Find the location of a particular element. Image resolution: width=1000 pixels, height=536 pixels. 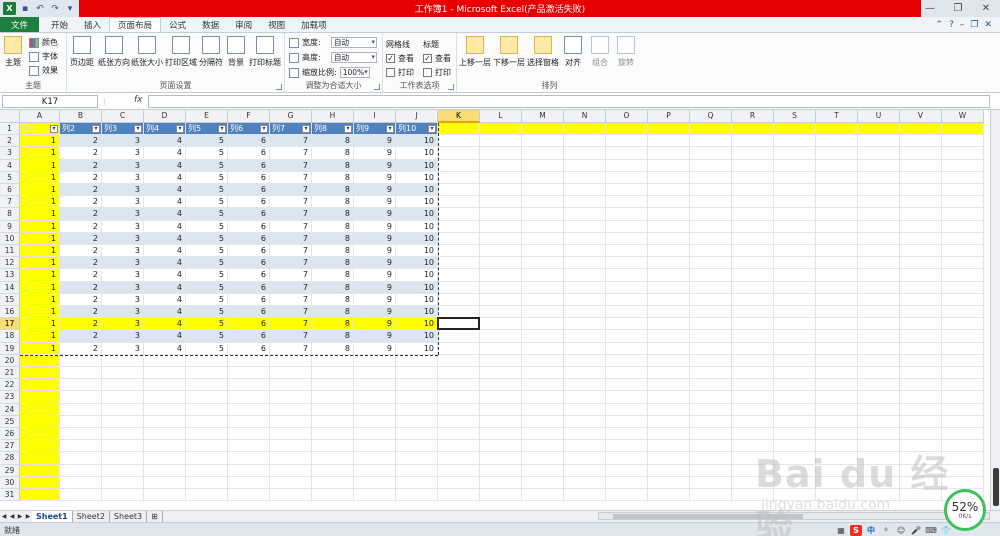

row-header-14: 14 is located at coordinates (10, 287).